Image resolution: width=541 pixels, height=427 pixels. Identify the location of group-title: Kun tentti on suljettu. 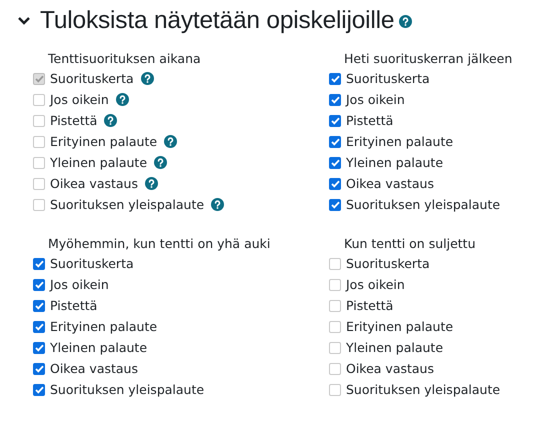
(410, 244).